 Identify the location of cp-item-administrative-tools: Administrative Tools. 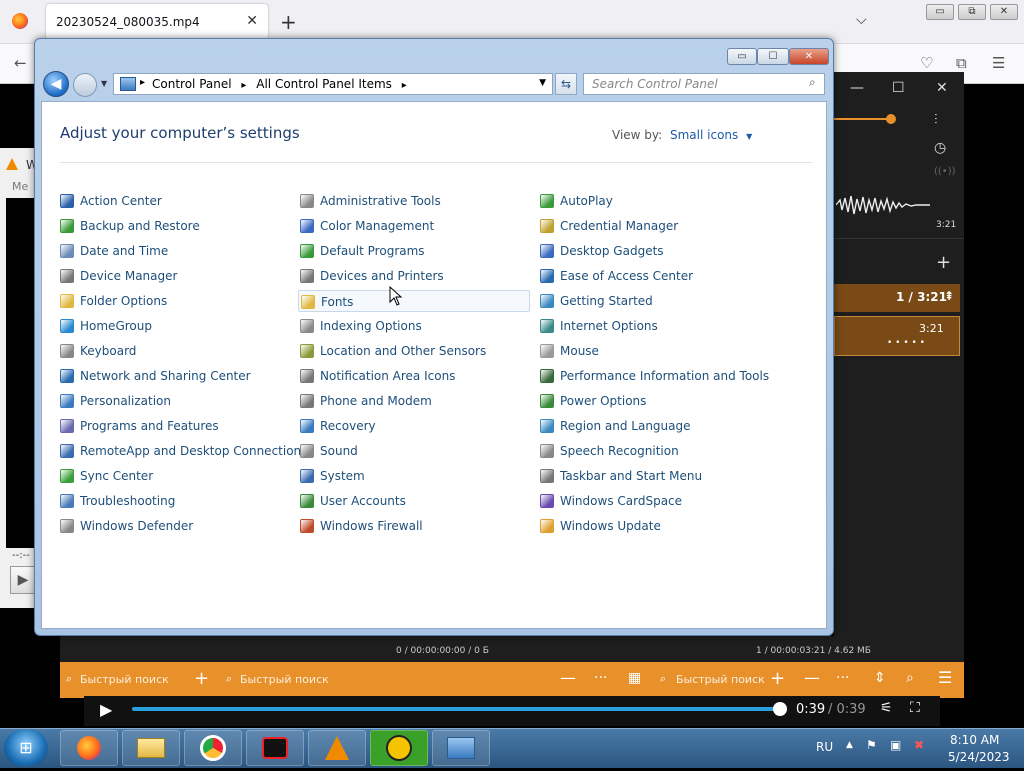
(370, 201).